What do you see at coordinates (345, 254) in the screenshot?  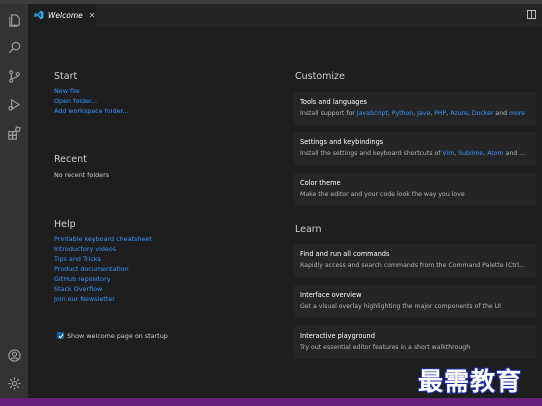 I see `card-title: Find and run all commands` at bounding box center [345, 254].